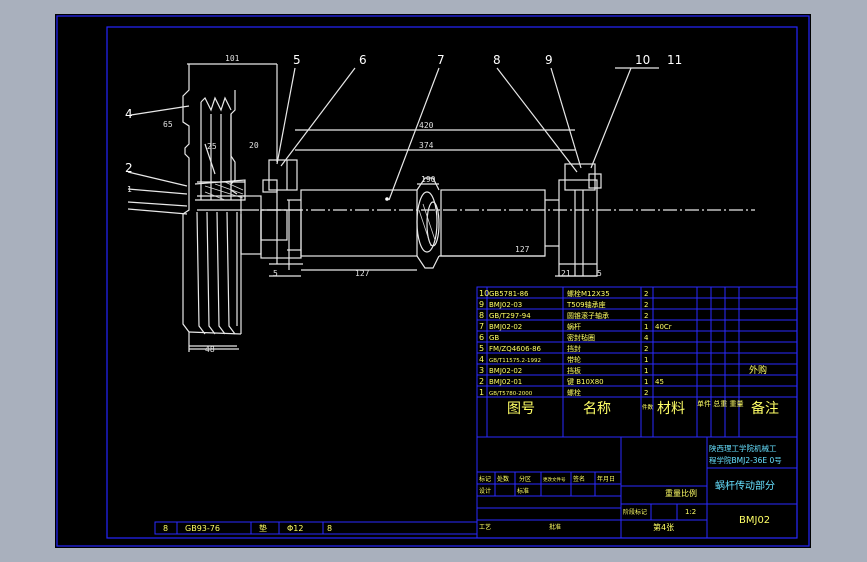 This screenshot has width=867, height=562. What do you see at coordinates (648, 407) in the screenshot?
I see `bom-header-qty: 件数` at bounding box center [648, 407].